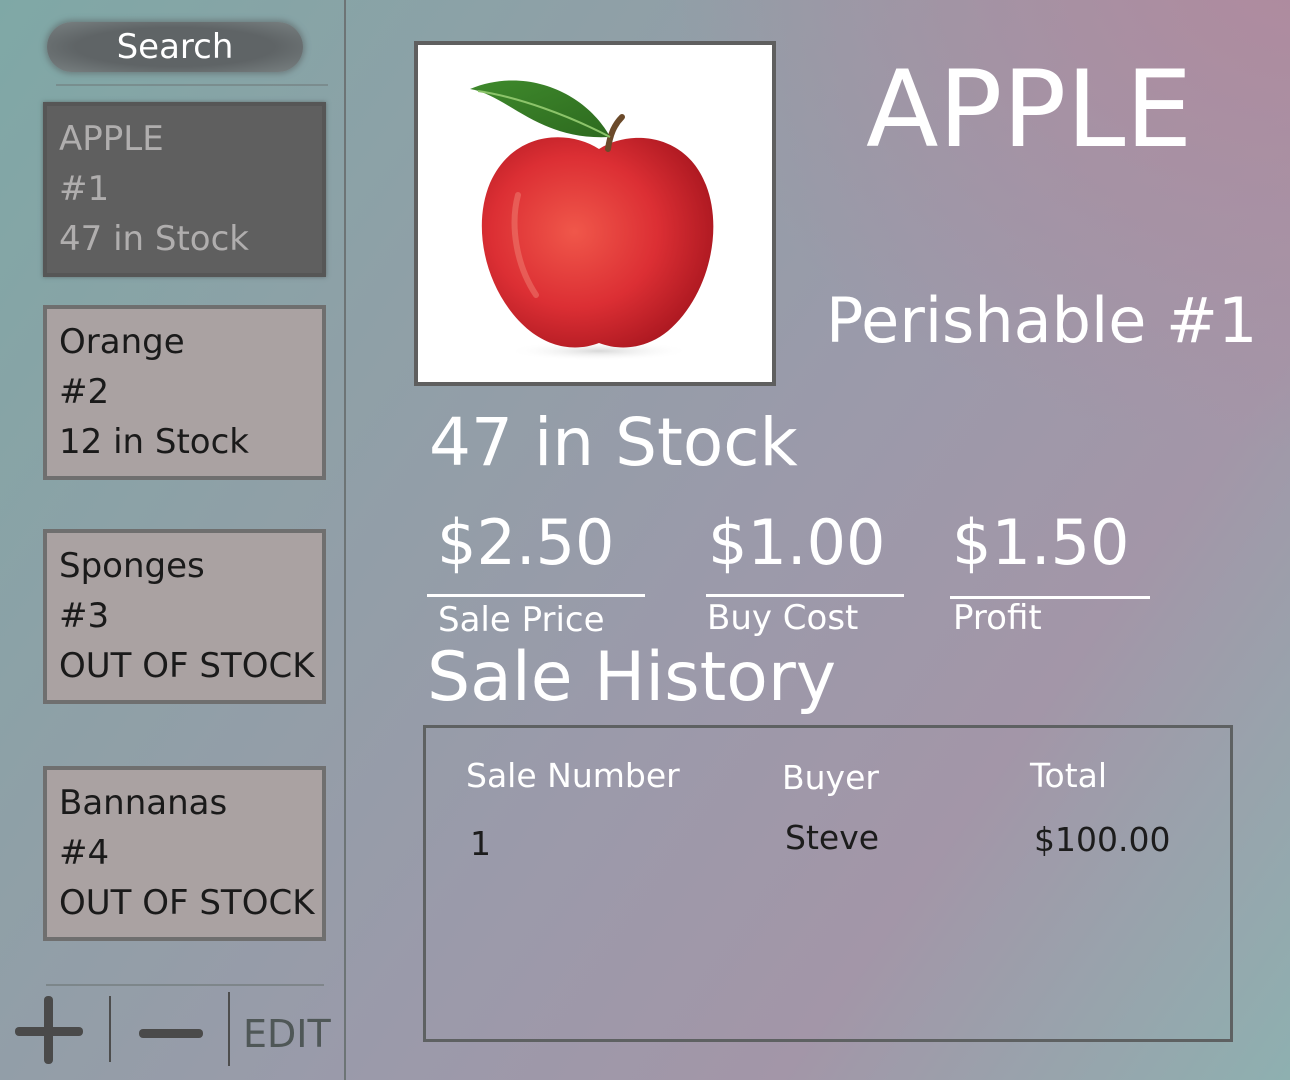 Image resolution: width=1290 pixels, height=1080 pixels. What do you see at coordinates (143, 803) in the screenshot?
I see `item-name: Bannanas` at bounding box center [143, 803].